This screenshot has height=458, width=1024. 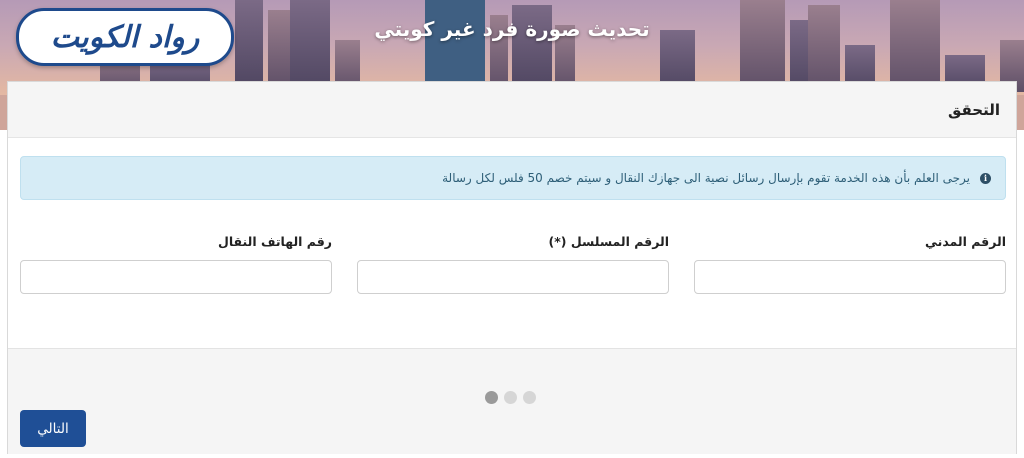 I want to click on civil-id-label: الرقم المدني, so click(x=965, y=241).